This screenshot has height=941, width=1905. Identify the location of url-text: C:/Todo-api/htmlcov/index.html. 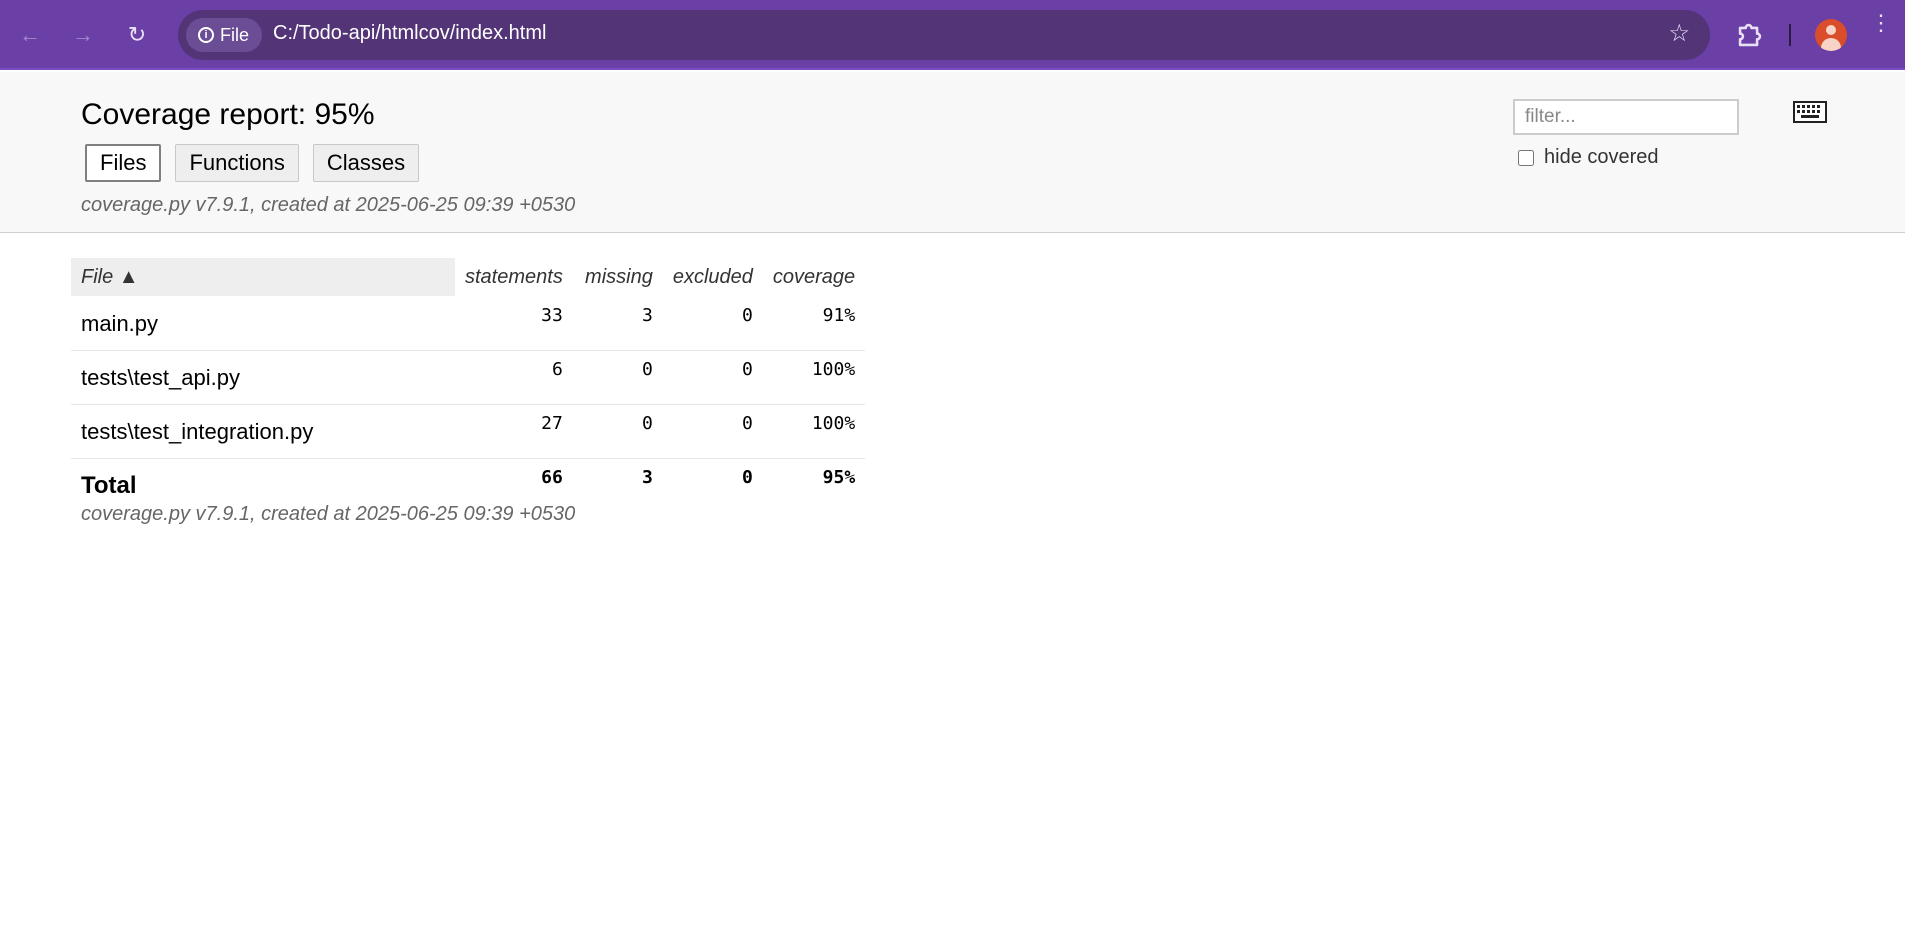
(409, 33).